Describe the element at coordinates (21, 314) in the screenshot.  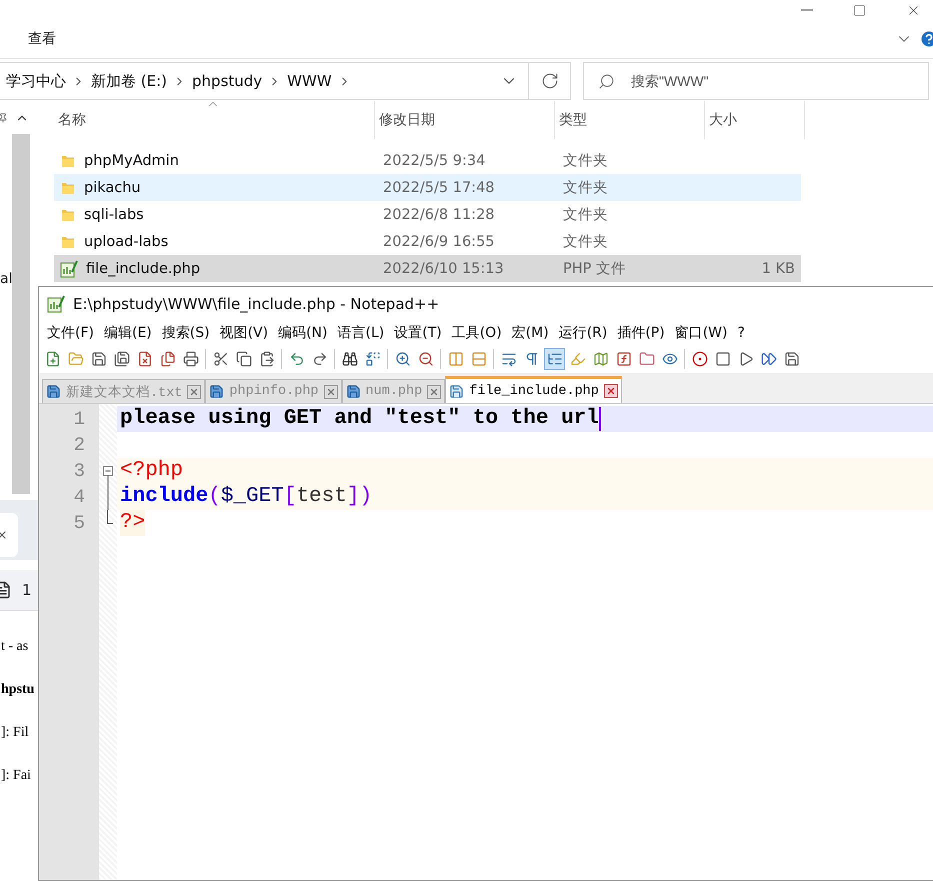
I see `scrollbar-thumb` at that location.